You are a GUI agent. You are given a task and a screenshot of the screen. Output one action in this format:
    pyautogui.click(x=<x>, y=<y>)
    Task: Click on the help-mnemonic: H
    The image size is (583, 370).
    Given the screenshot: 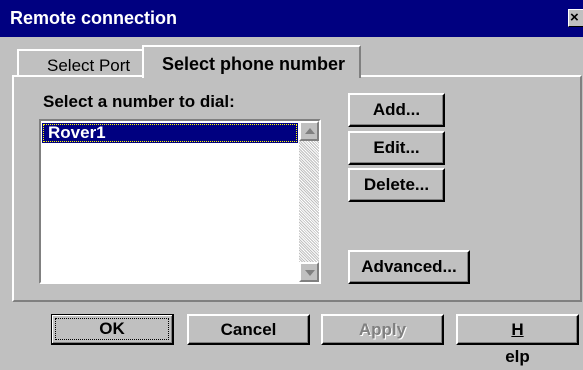 What is the action you would take?
    pyautogui.click(x=517, y=329)
    